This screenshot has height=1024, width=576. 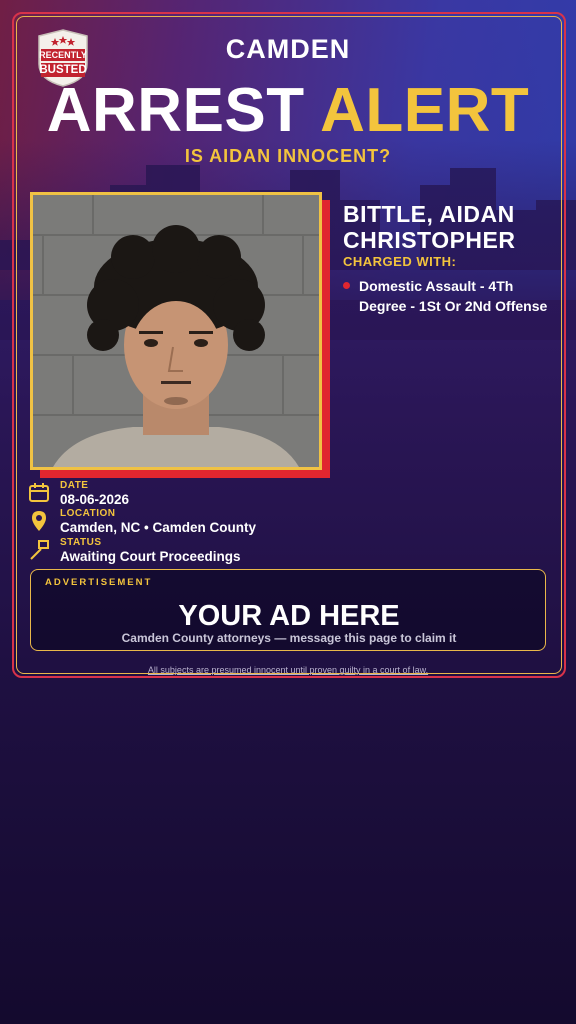 I want to click on arrest-alert-headline: ARREST ALERT, so click(x=288, y=111).